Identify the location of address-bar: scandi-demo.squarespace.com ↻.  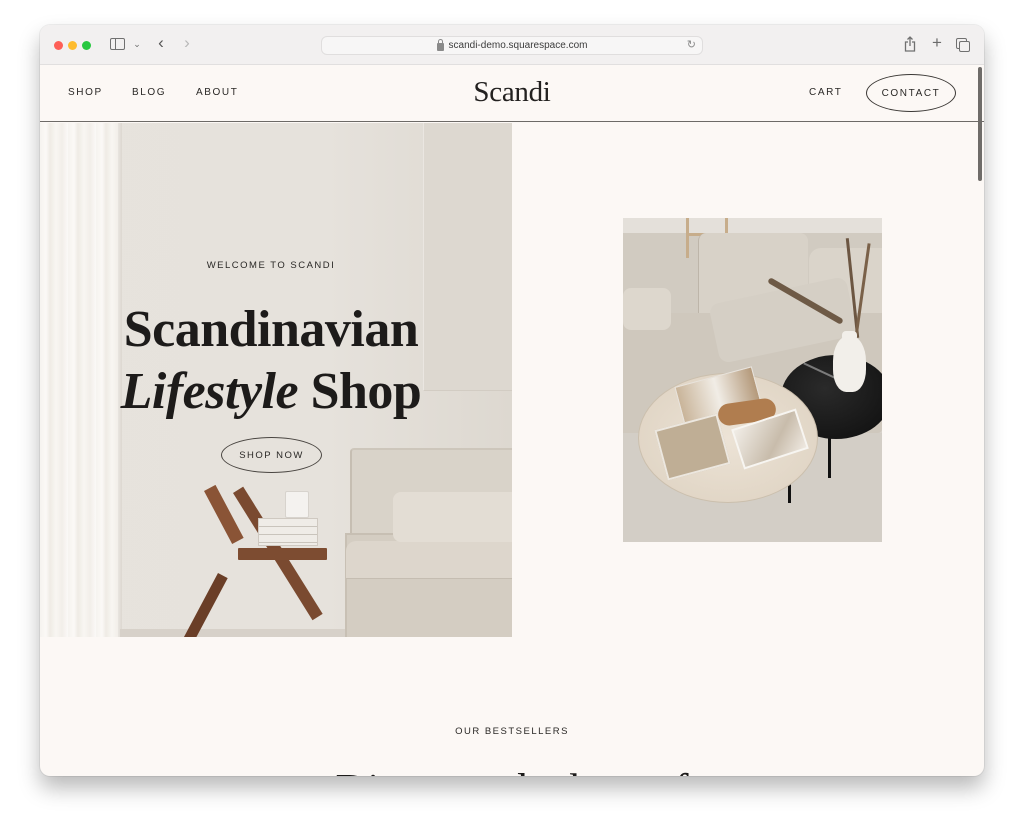
(512, 45).